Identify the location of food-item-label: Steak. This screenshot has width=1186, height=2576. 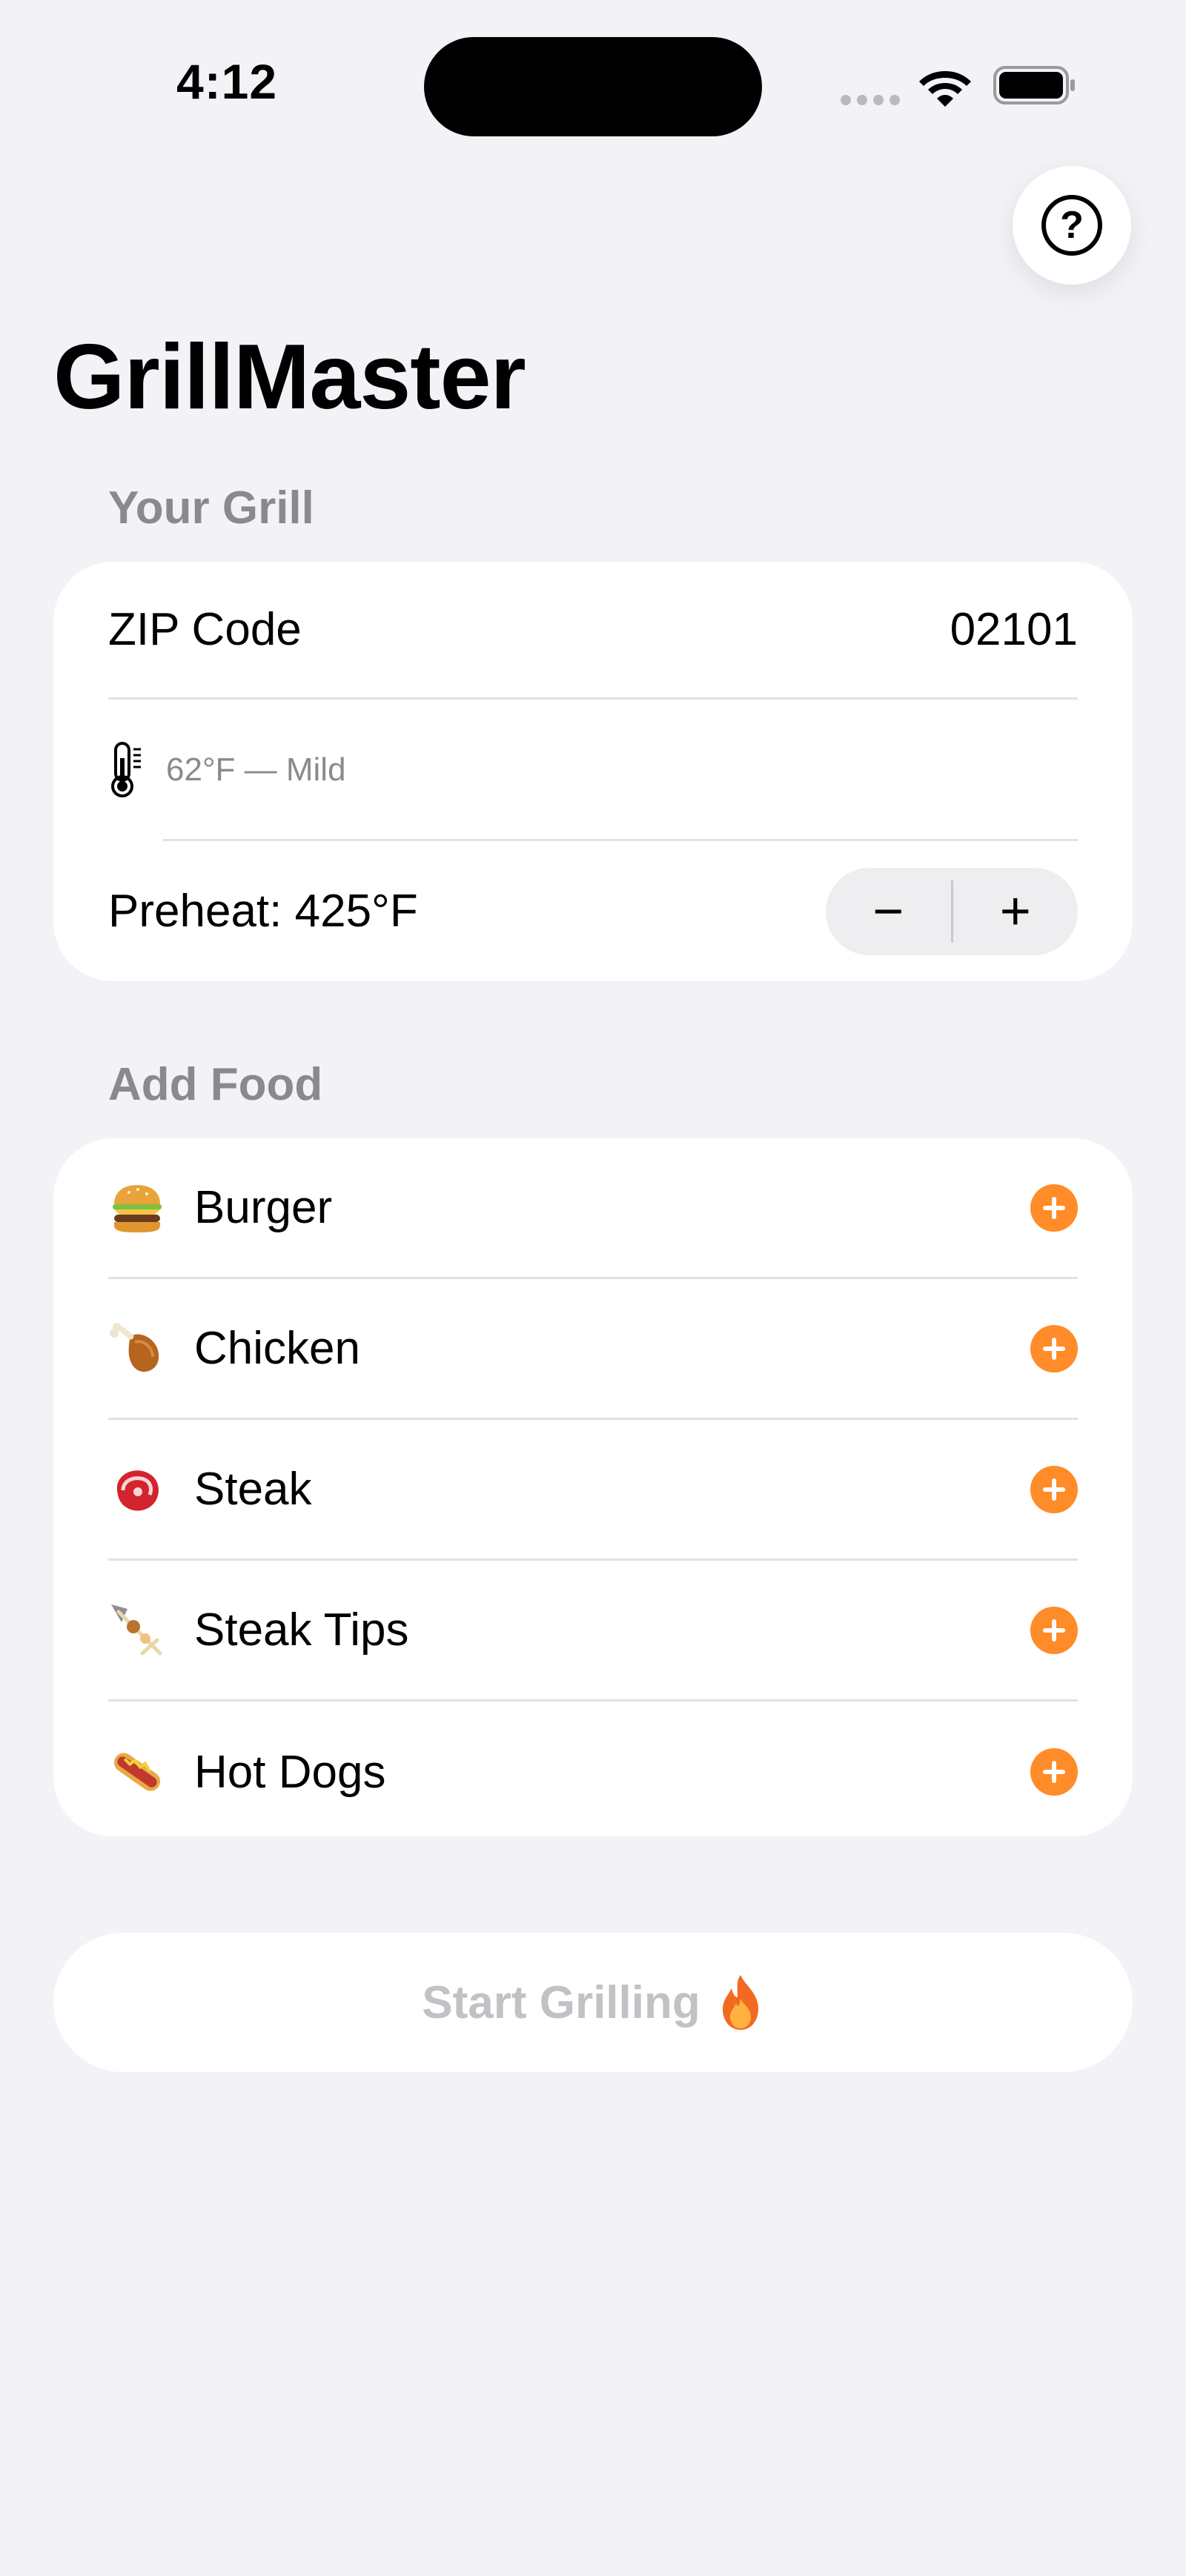
(253, 1489).